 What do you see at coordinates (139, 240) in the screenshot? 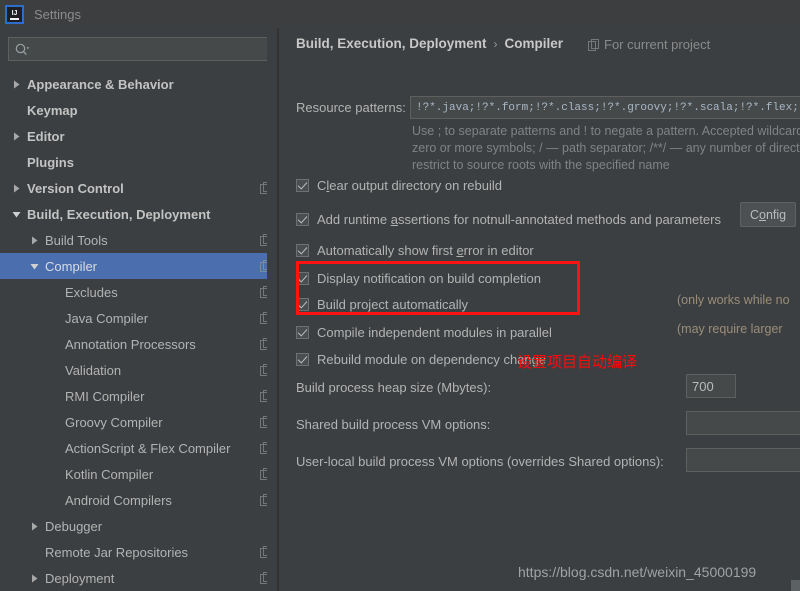
I see `sidebar-item-build-tools: Build Tools` at bounding box center [139, 240].